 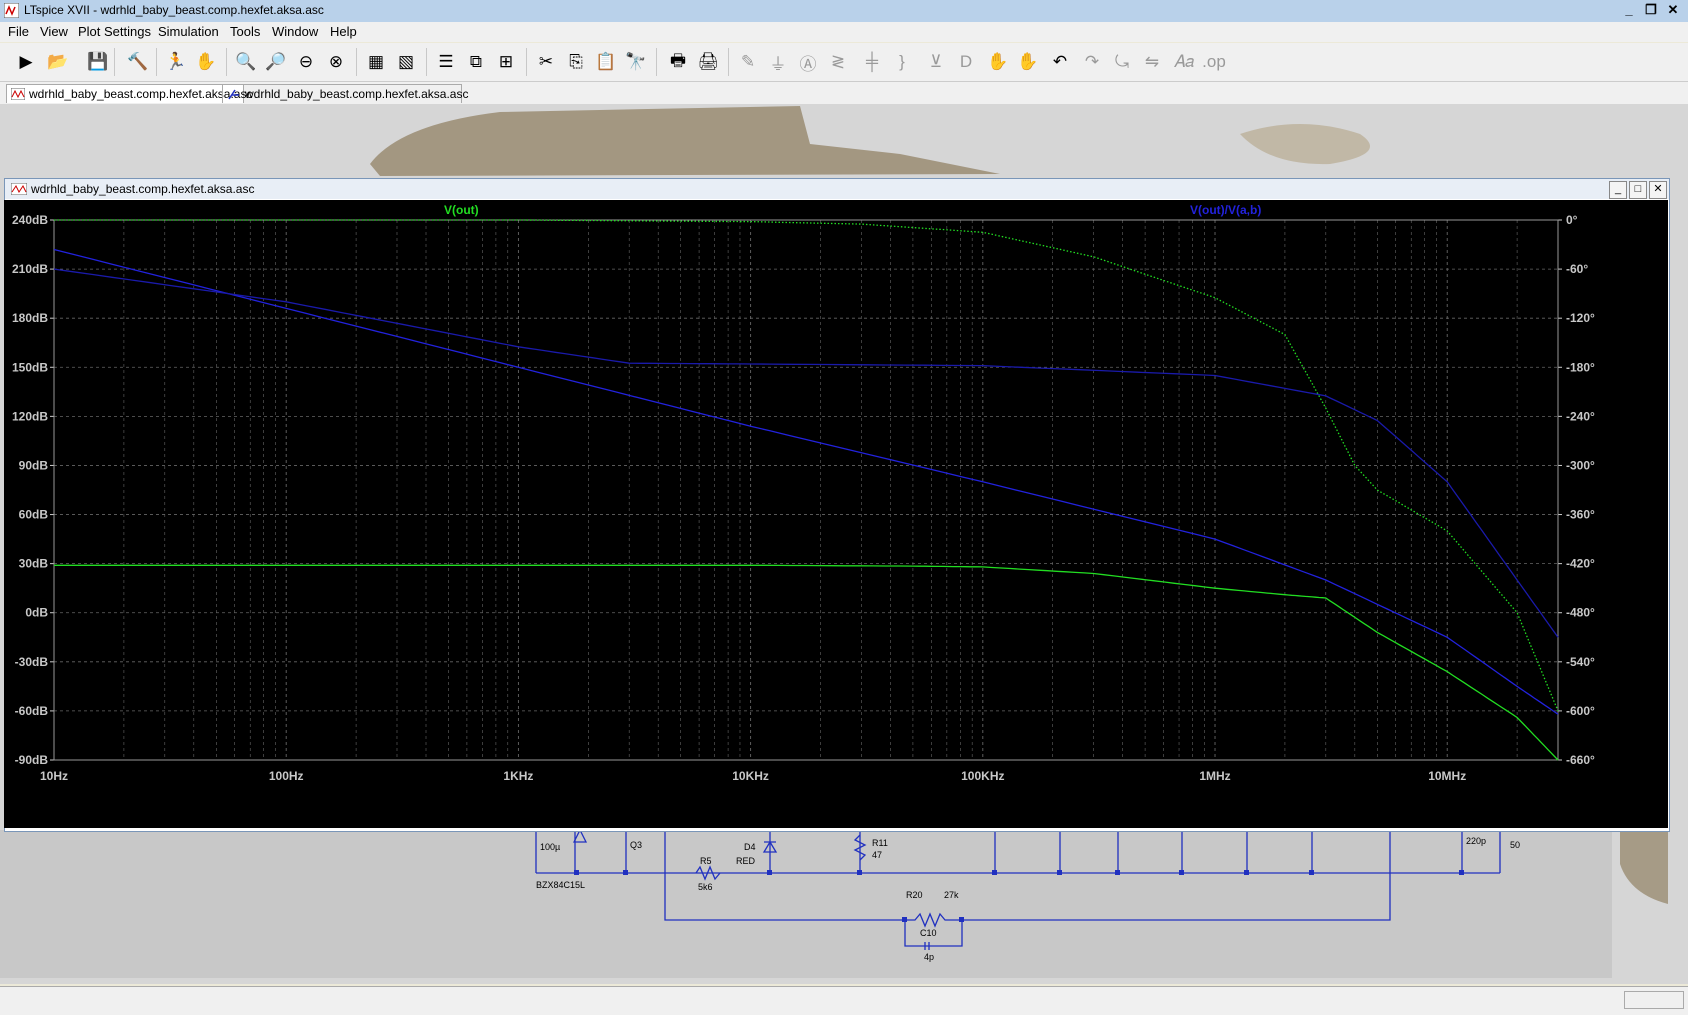 What do you see at coordinates (880, 843) in the screenshot?
I see `resistor-r11-label: R11` at bounding box center [880, 843].